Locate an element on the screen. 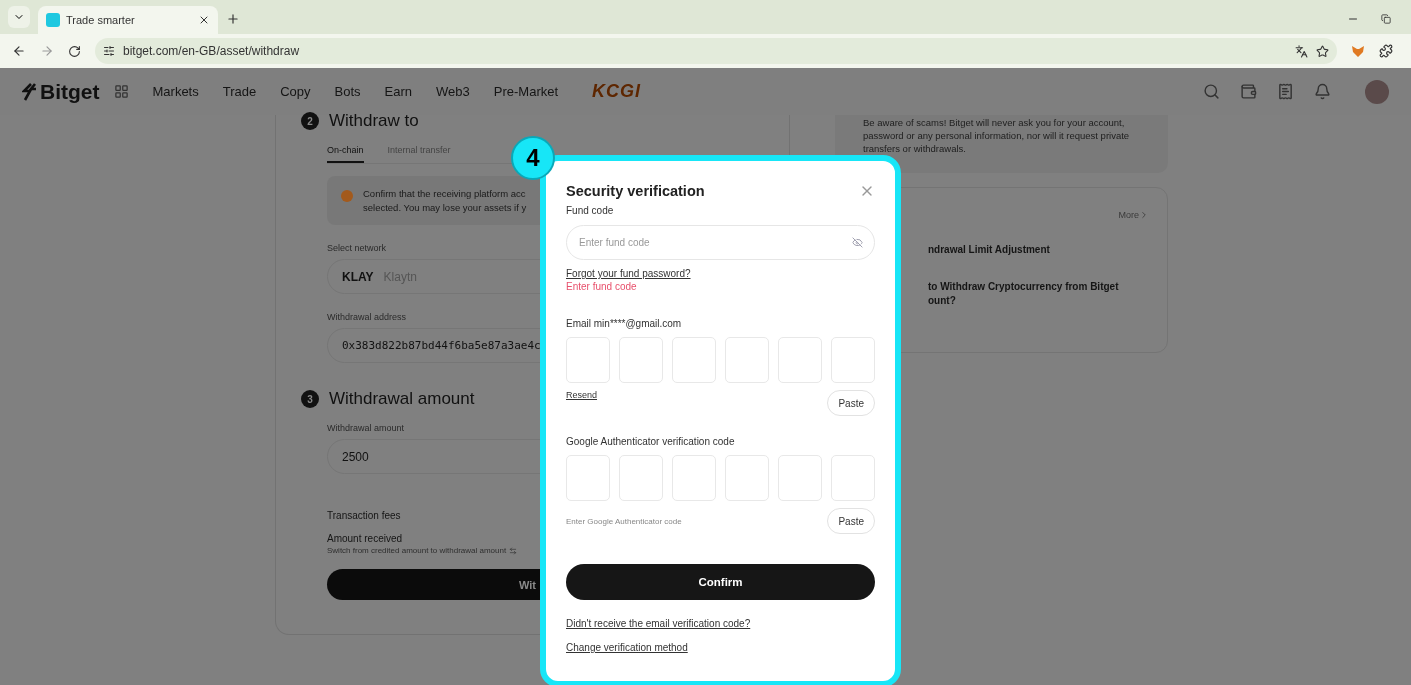 This screenshot has height=685, width=1411. warning-text: selected. You may lose your assets if y is located at coordinates (445, 207).